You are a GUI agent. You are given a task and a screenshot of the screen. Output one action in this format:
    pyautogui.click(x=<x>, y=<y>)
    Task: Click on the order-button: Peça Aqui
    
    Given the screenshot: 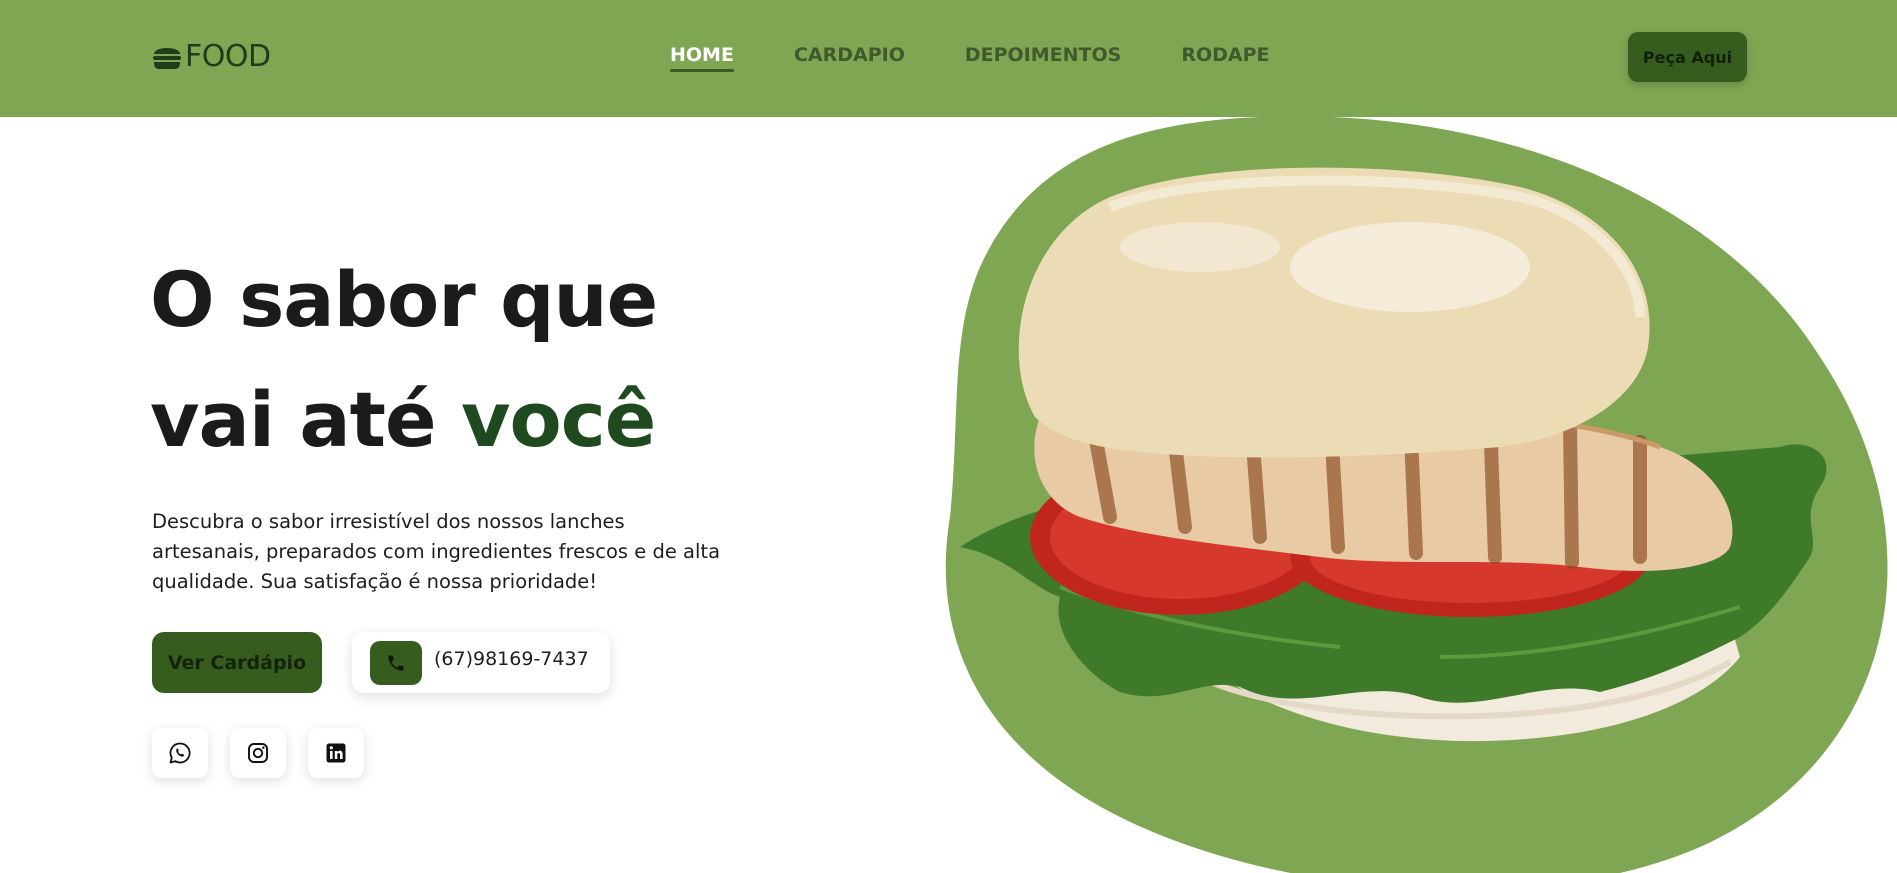 What is the action you would take?
    pyautogui.click(x=1687, y=57)
    